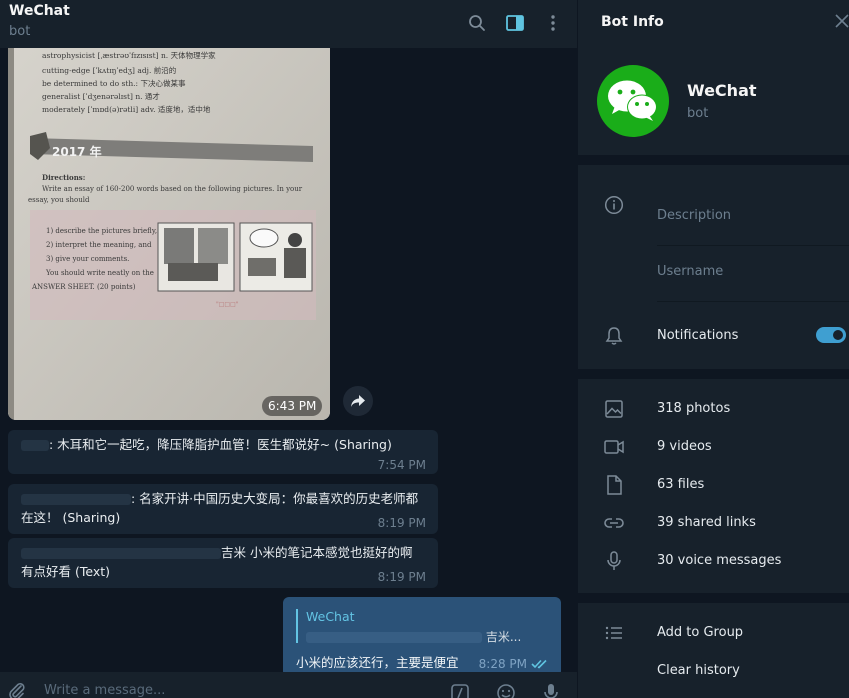 The width and height of the screenshot is (849, 698). I want to click on description-label: Description, so click(694, 215).